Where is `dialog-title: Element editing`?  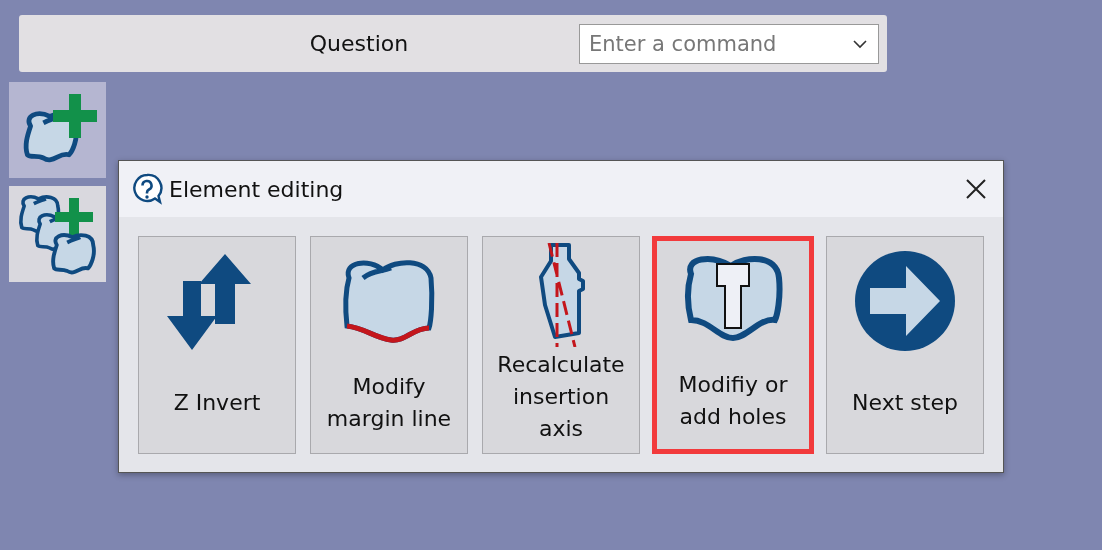 dialog-title: Element editing is located at coordinates (257, 189).